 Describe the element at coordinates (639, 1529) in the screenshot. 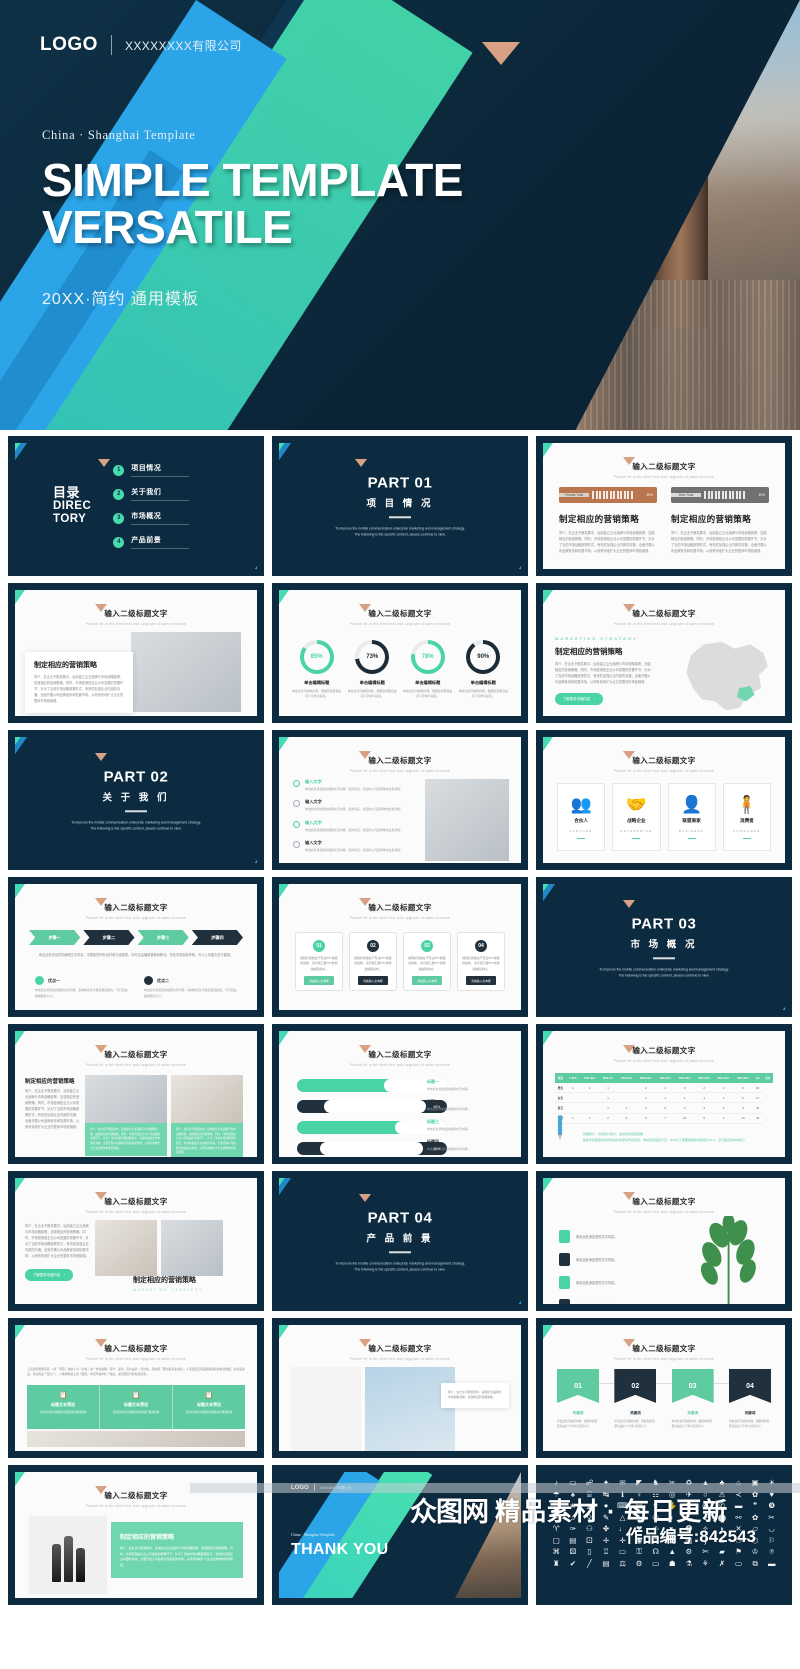

I see `library-icon: ❤` at that location.